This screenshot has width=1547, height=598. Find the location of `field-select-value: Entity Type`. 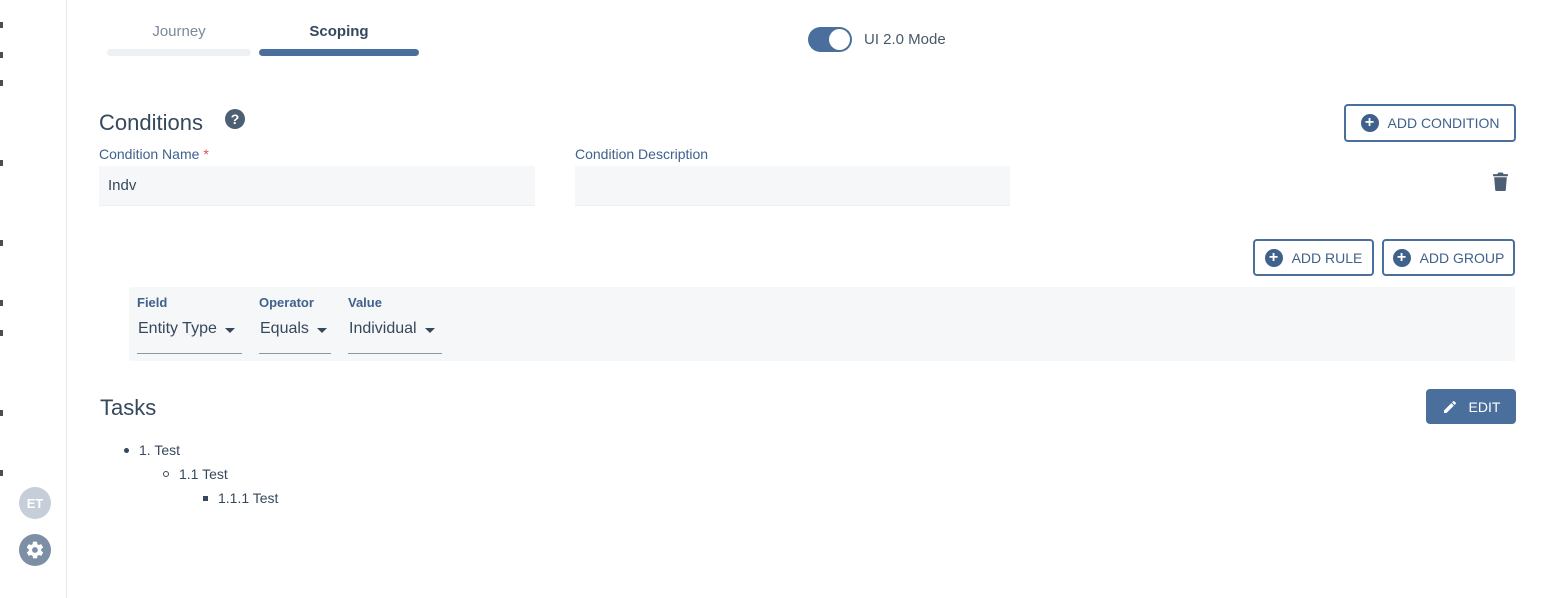

field-select-value: Entity Type is located at coordinates (177, 328).